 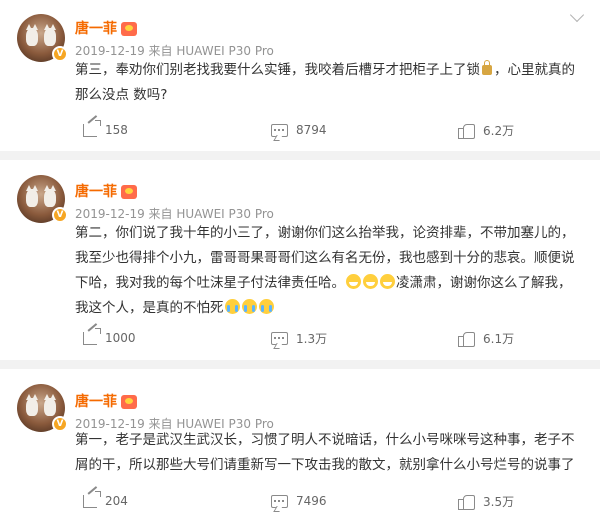 I want to click on like-button: 3.5万, so click(x=486, y=501).